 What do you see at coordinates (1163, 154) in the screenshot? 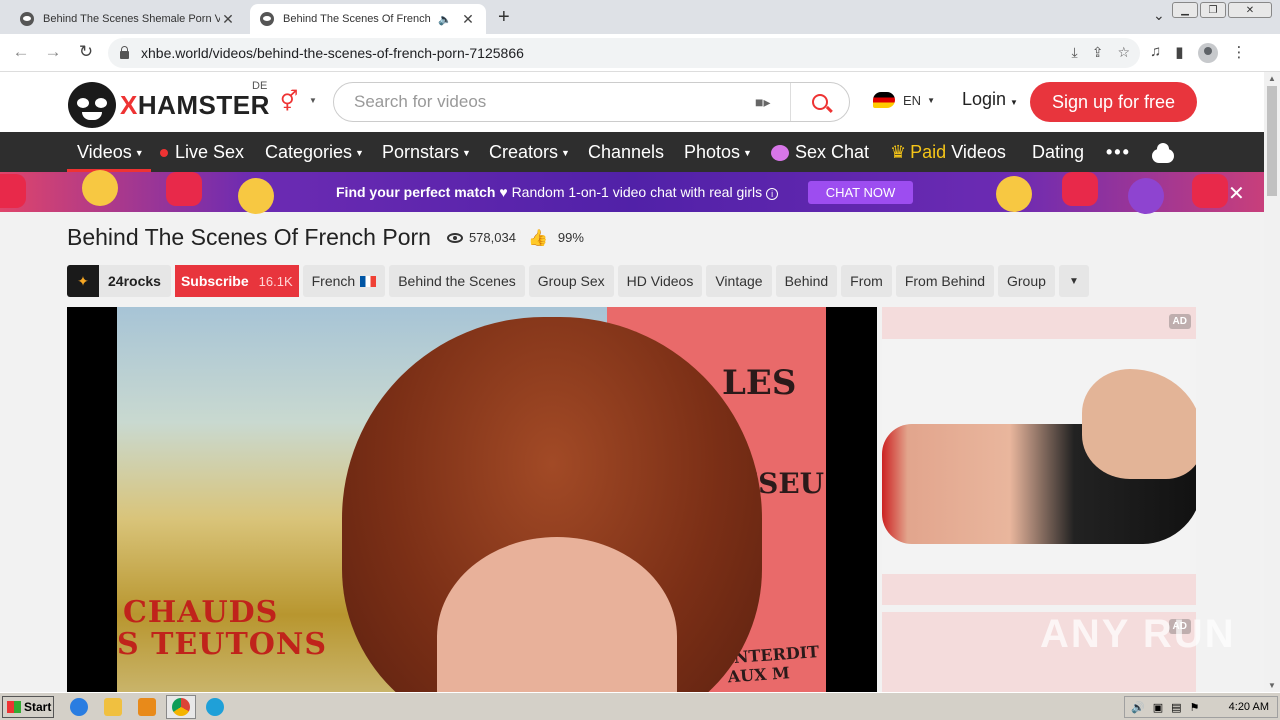
I see `upload-cloud-icon` at bounding box center [1163, 154].